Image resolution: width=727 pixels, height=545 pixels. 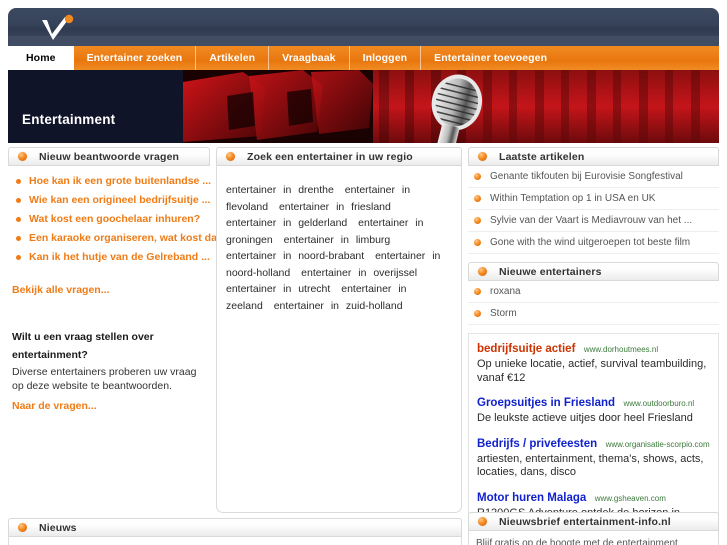 What do you see at coordinates (278, 289) in the screenshot?
I see `region-link-utrecht: entertainer in utrecht` at bounding box center [278, 289].